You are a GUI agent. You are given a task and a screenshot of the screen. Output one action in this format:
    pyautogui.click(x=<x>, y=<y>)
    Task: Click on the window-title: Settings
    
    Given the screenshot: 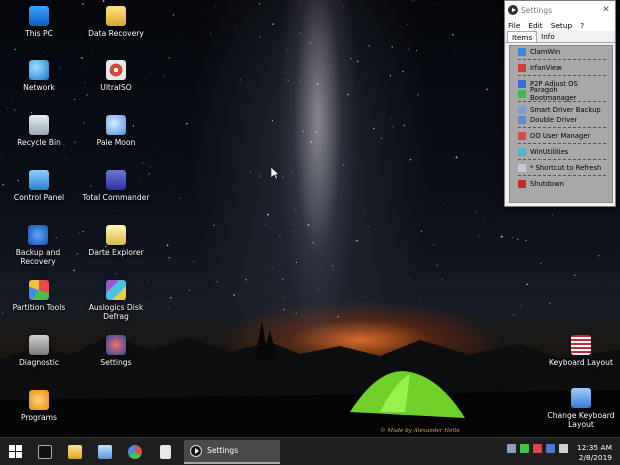 What is the action you would take?
    pyautogui.click(x=537, y=10)
    